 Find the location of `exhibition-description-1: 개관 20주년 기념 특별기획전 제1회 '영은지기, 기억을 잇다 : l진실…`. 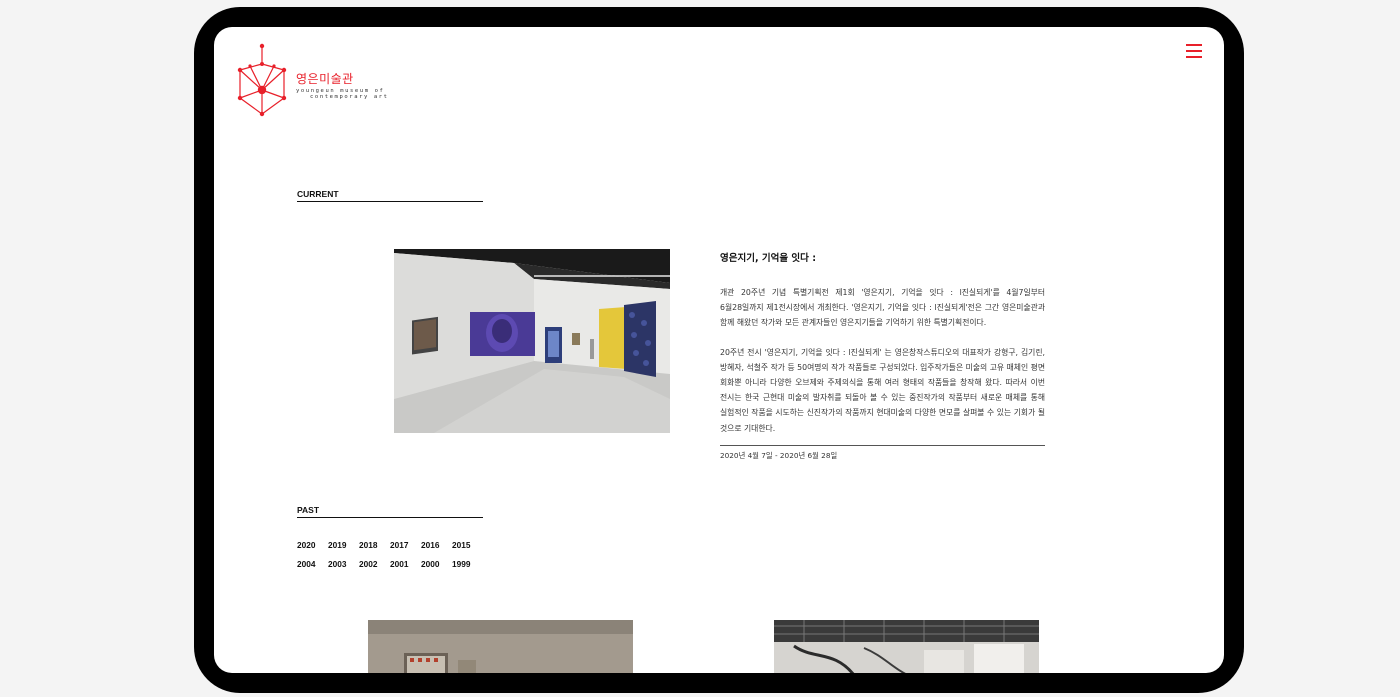

exhibition-description-1: 개관 20주년 기념 특별기획전 제1회 '영은지기, 기억을 잇다 : l진실… is located at coordinates (882, 308).